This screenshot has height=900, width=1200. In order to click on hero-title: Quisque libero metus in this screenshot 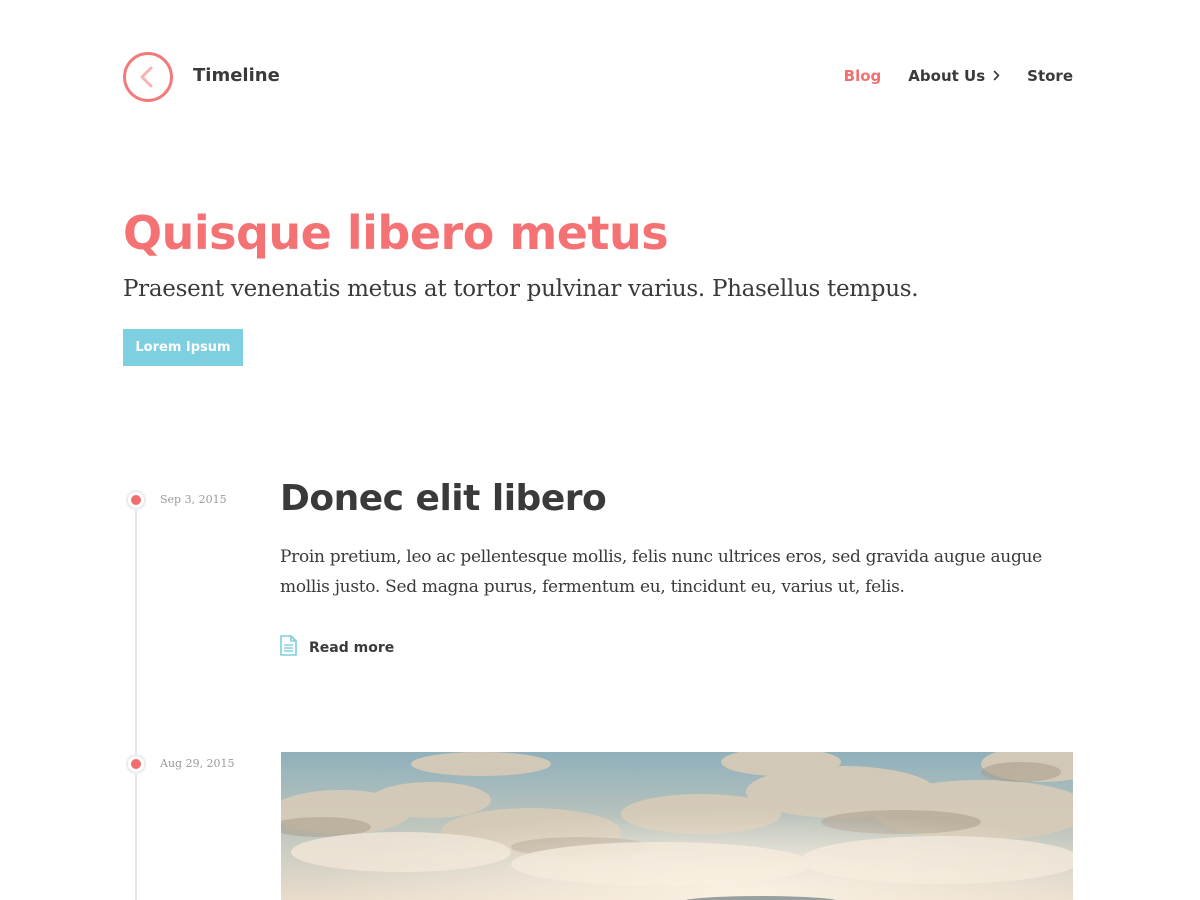, I will do `click(396, 233)`.